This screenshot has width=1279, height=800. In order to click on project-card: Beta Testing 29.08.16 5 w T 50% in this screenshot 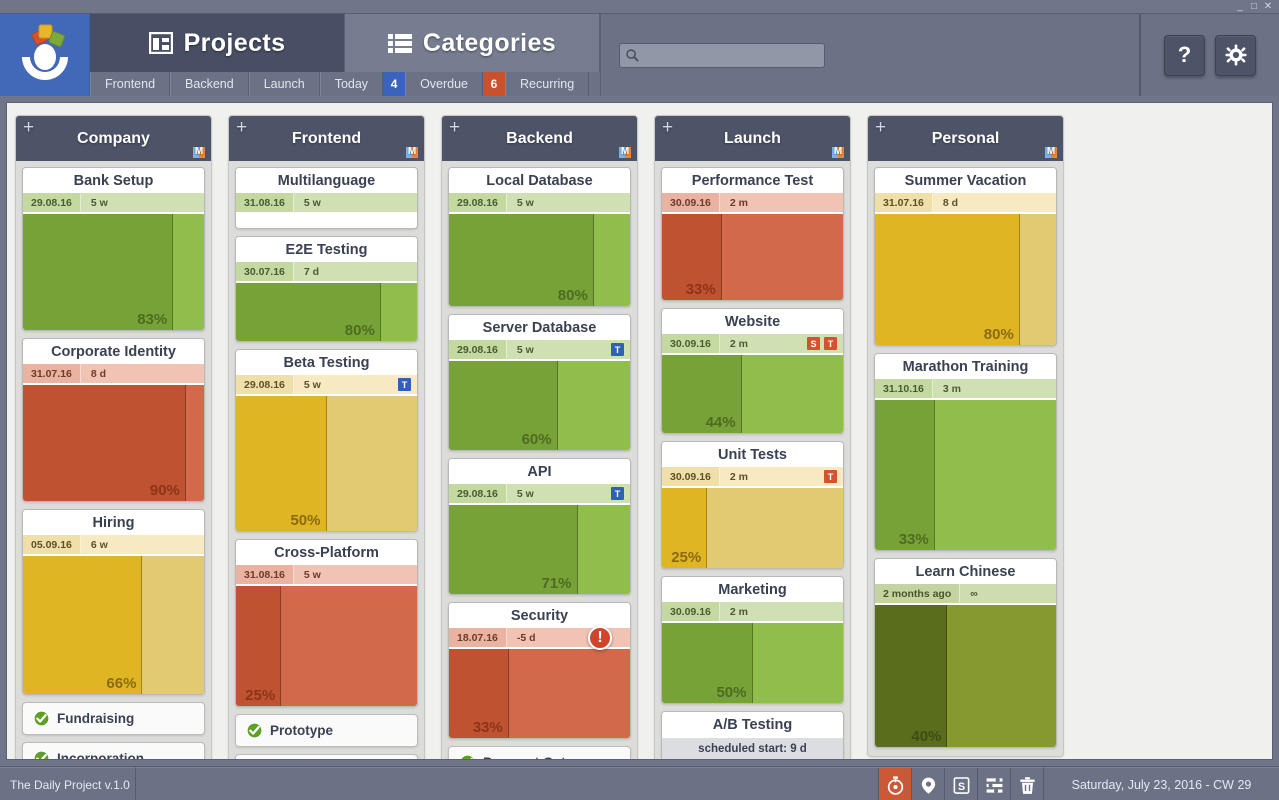, I will do `click(326, 440)`.